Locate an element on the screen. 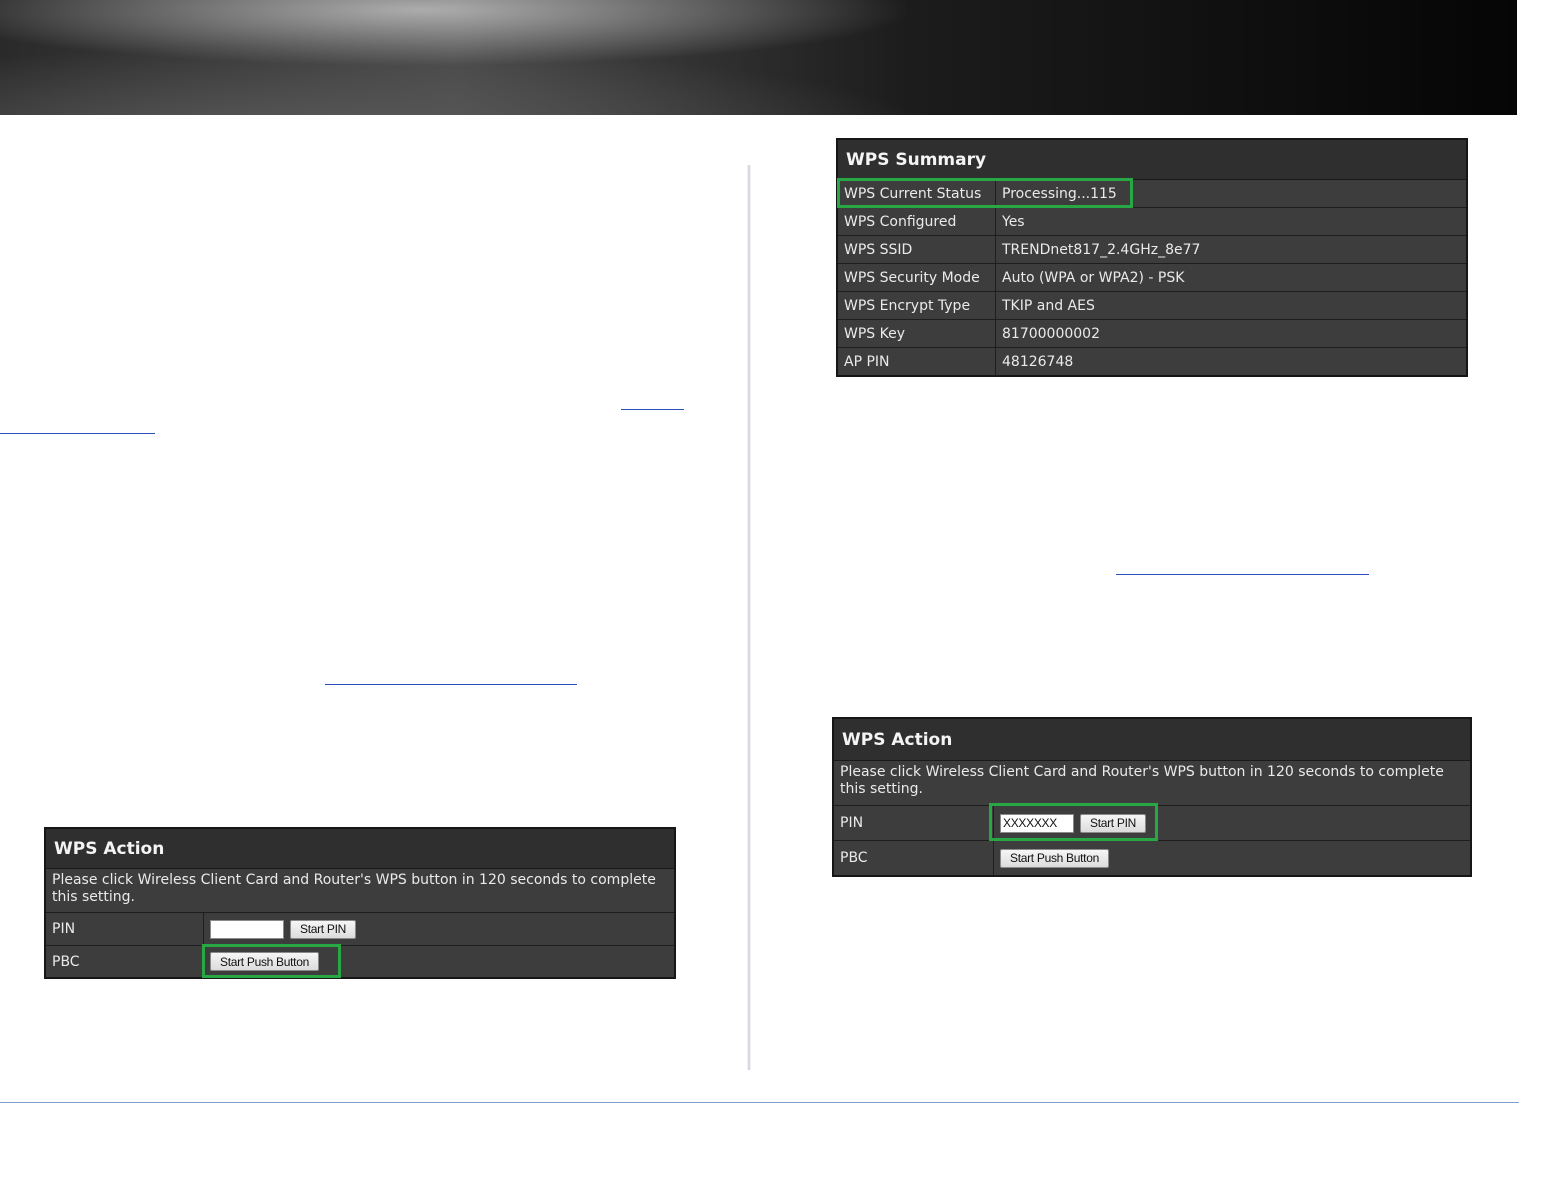 The height and width of the screenshot is (1195, 1543). row-label: WPS Configured is located at coordinates (917, 221).